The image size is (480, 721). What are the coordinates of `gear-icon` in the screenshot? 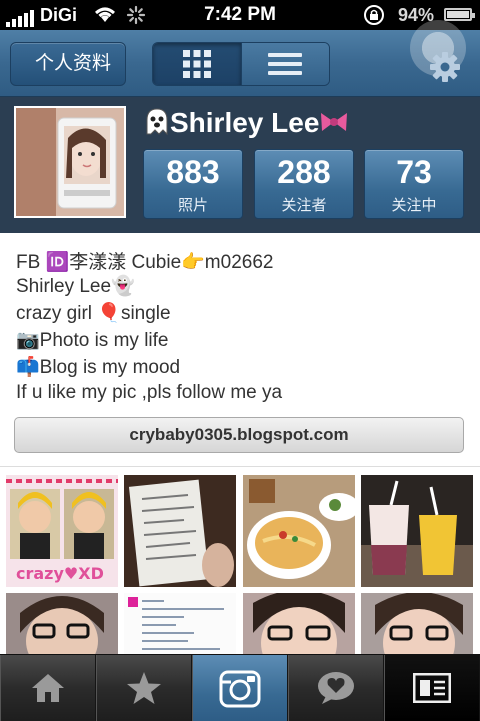 It's located at (445, 67).